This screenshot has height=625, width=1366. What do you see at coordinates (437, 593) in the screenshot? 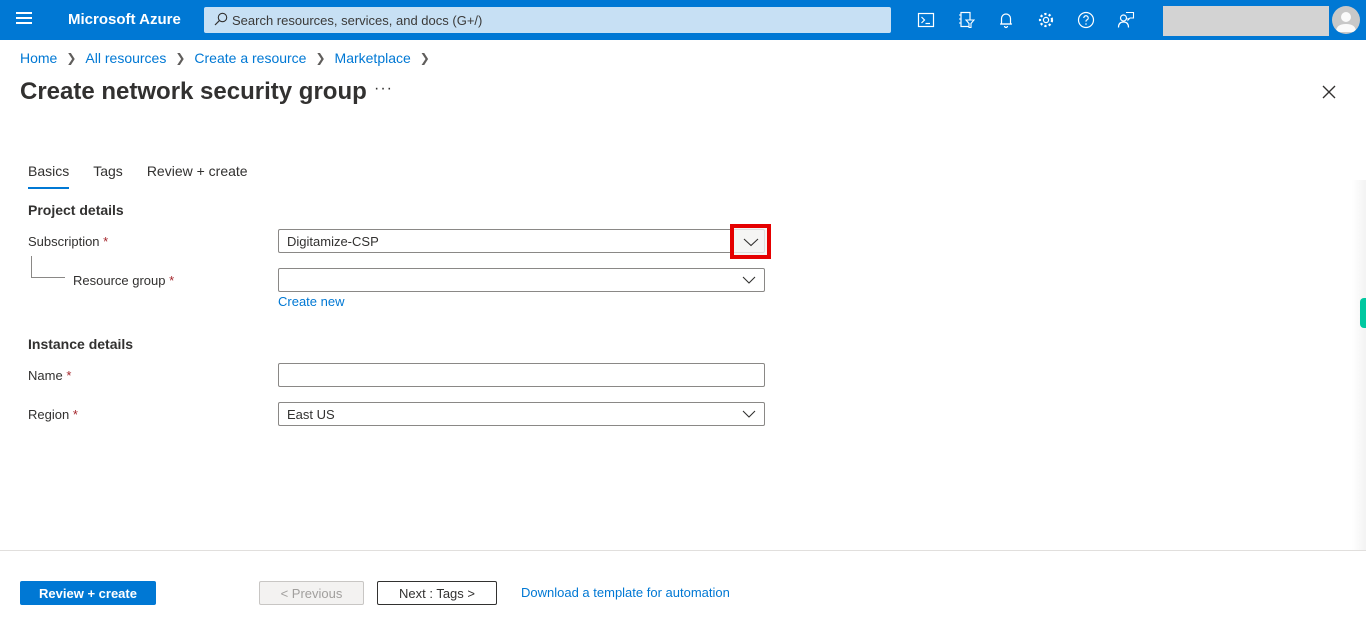
I see `next-tags-button: Next : Tags >` at bounding box center [437, 593].